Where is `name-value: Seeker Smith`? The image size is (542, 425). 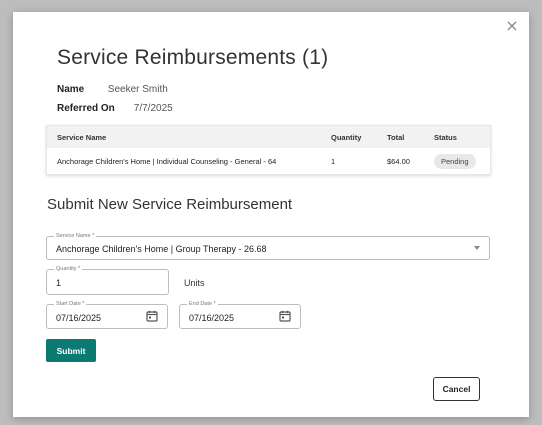 name-value: Seeker Smith is located at coordinates (137, 89).